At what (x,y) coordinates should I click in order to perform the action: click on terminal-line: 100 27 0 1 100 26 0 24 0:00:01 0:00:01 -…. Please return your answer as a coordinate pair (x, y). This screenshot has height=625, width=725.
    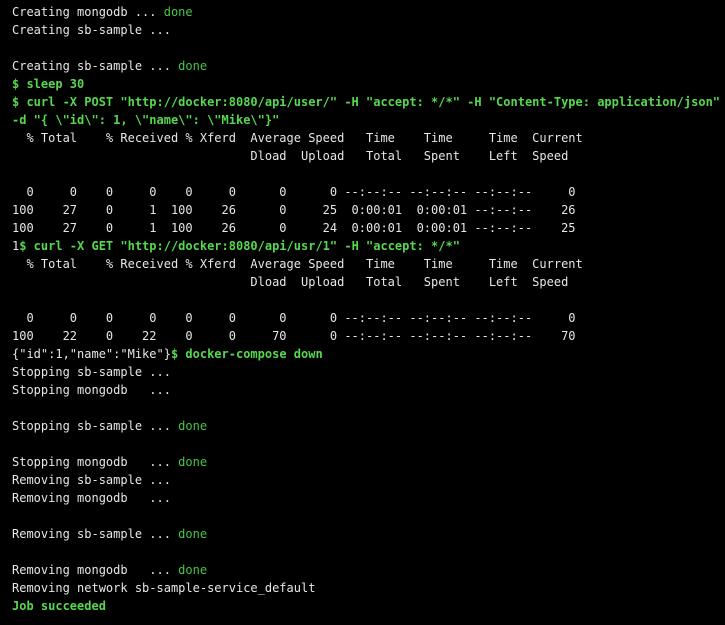
    Looking at the image, I should click on (368, 228).